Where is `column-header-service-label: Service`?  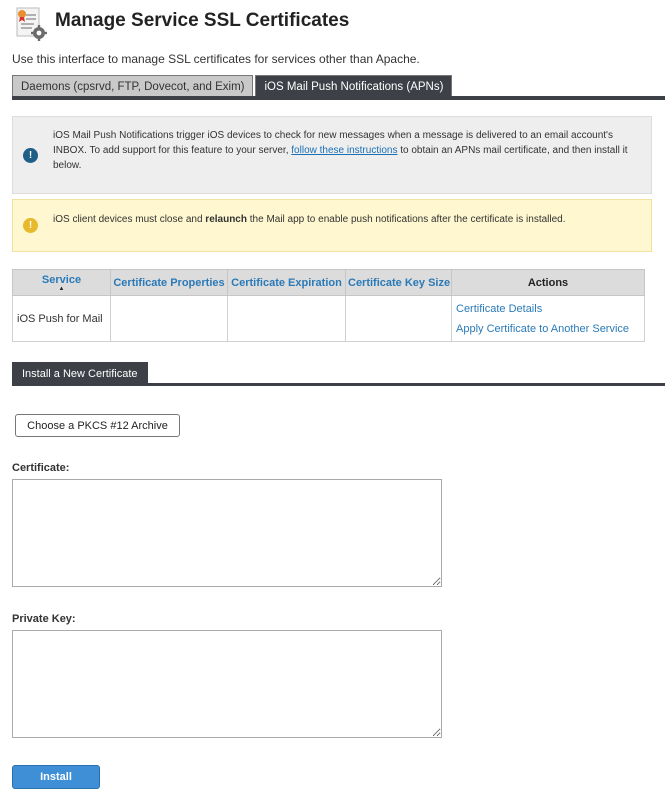 column-header-service-label: Service is located at coordinates (61, 279).